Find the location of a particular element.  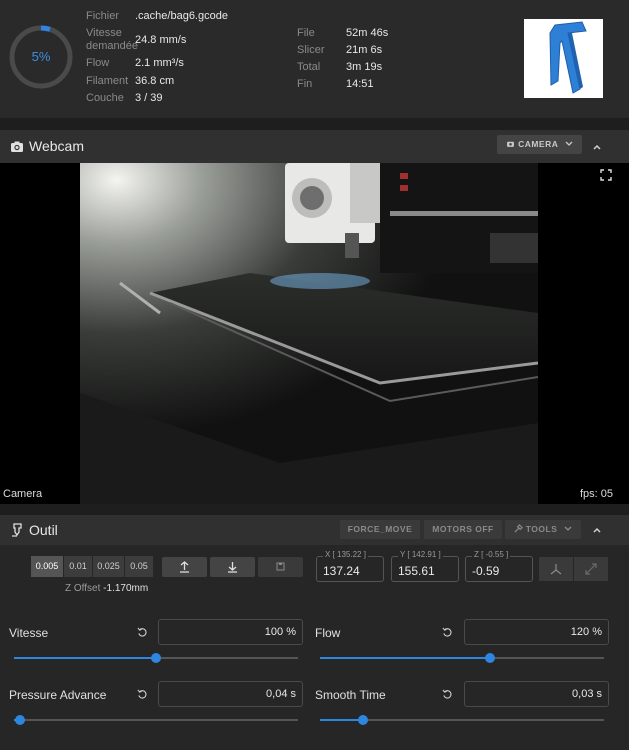

speed-slider is located at coordinates (156, 658).